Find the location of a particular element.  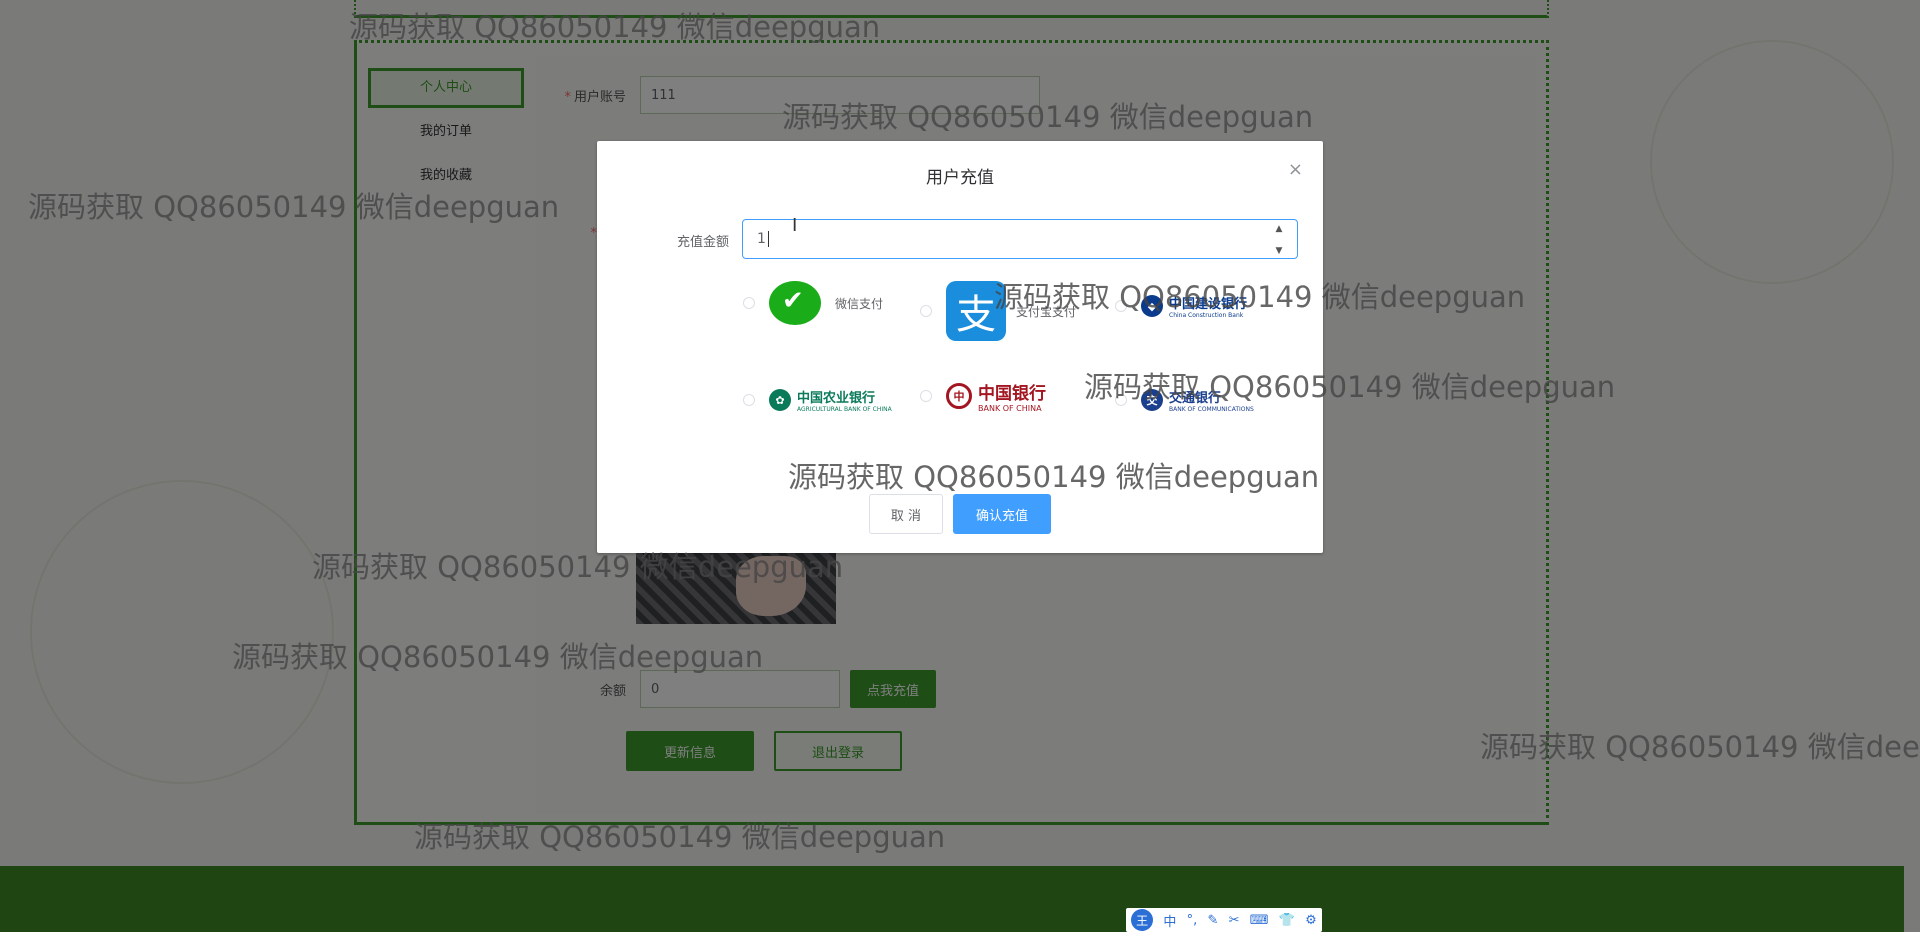

boc-icon: 中 is located at coordinates (959, 396).